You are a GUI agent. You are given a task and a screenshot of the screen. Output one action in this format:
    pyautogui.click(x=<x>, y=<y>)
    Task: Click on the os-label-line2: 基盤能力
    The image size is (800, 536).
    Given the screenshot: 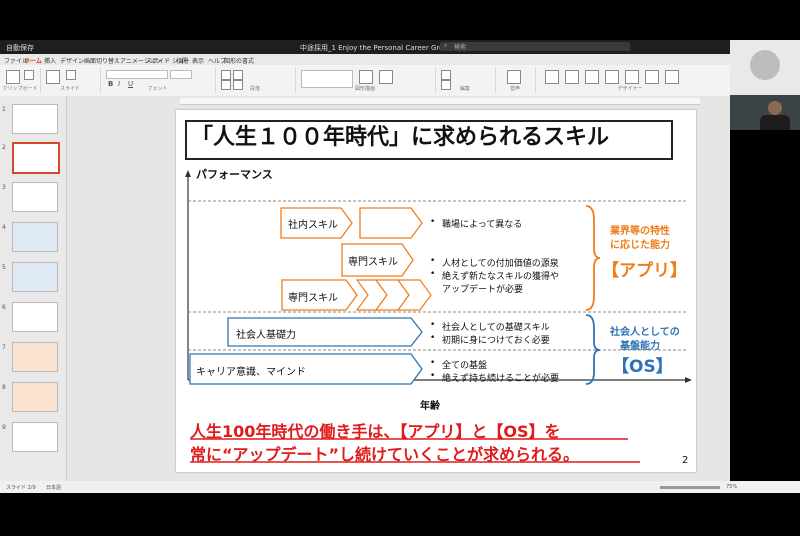 What is the action you would take?
    pyautogui.click(x=640, y=346)
    